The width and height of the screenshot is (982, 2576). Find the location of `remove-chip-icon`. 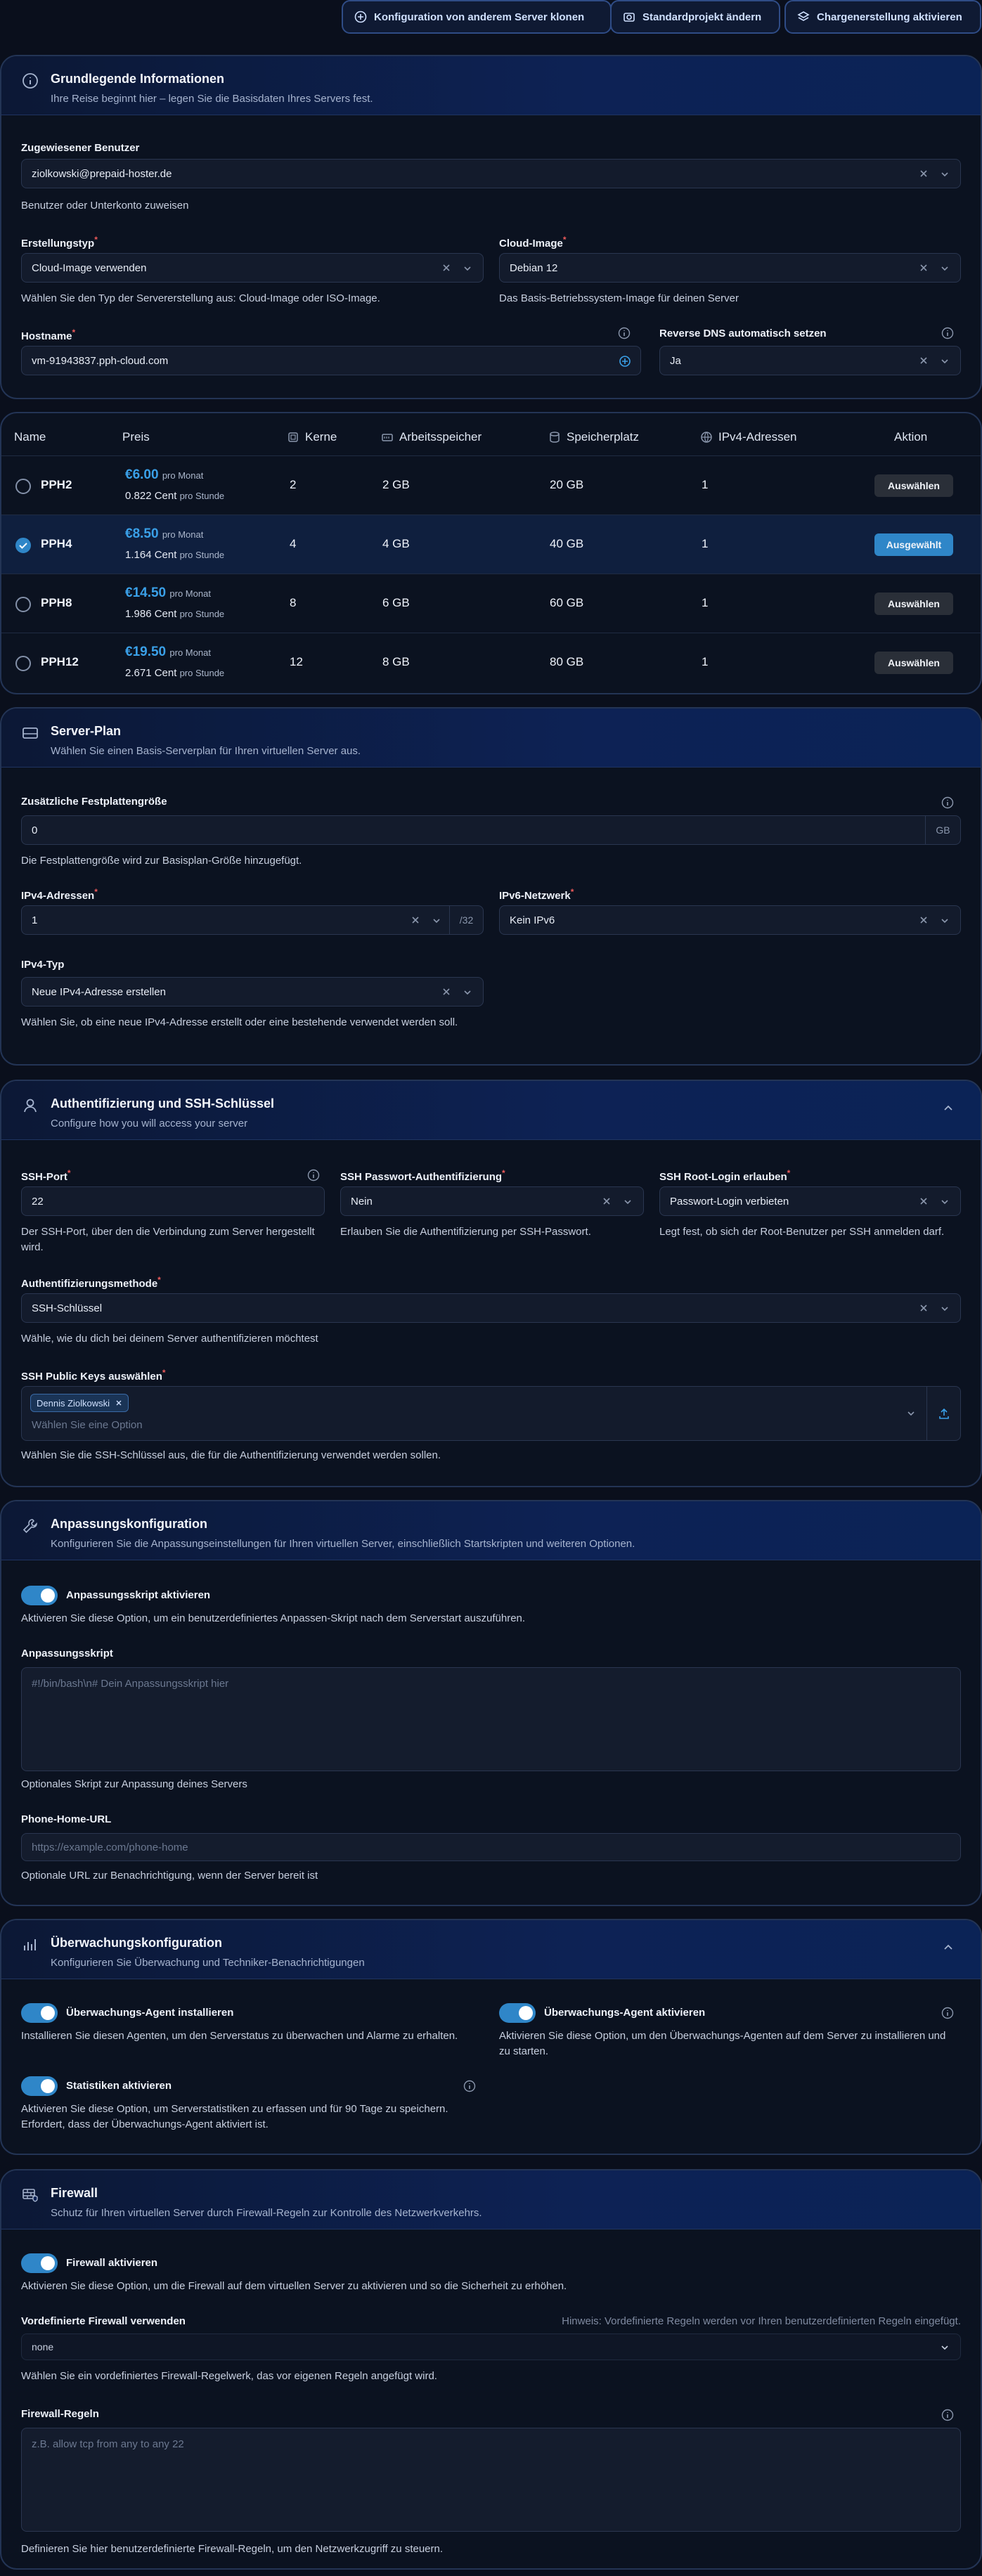

remove-chip-icon is located at coordinates (119, 1402).